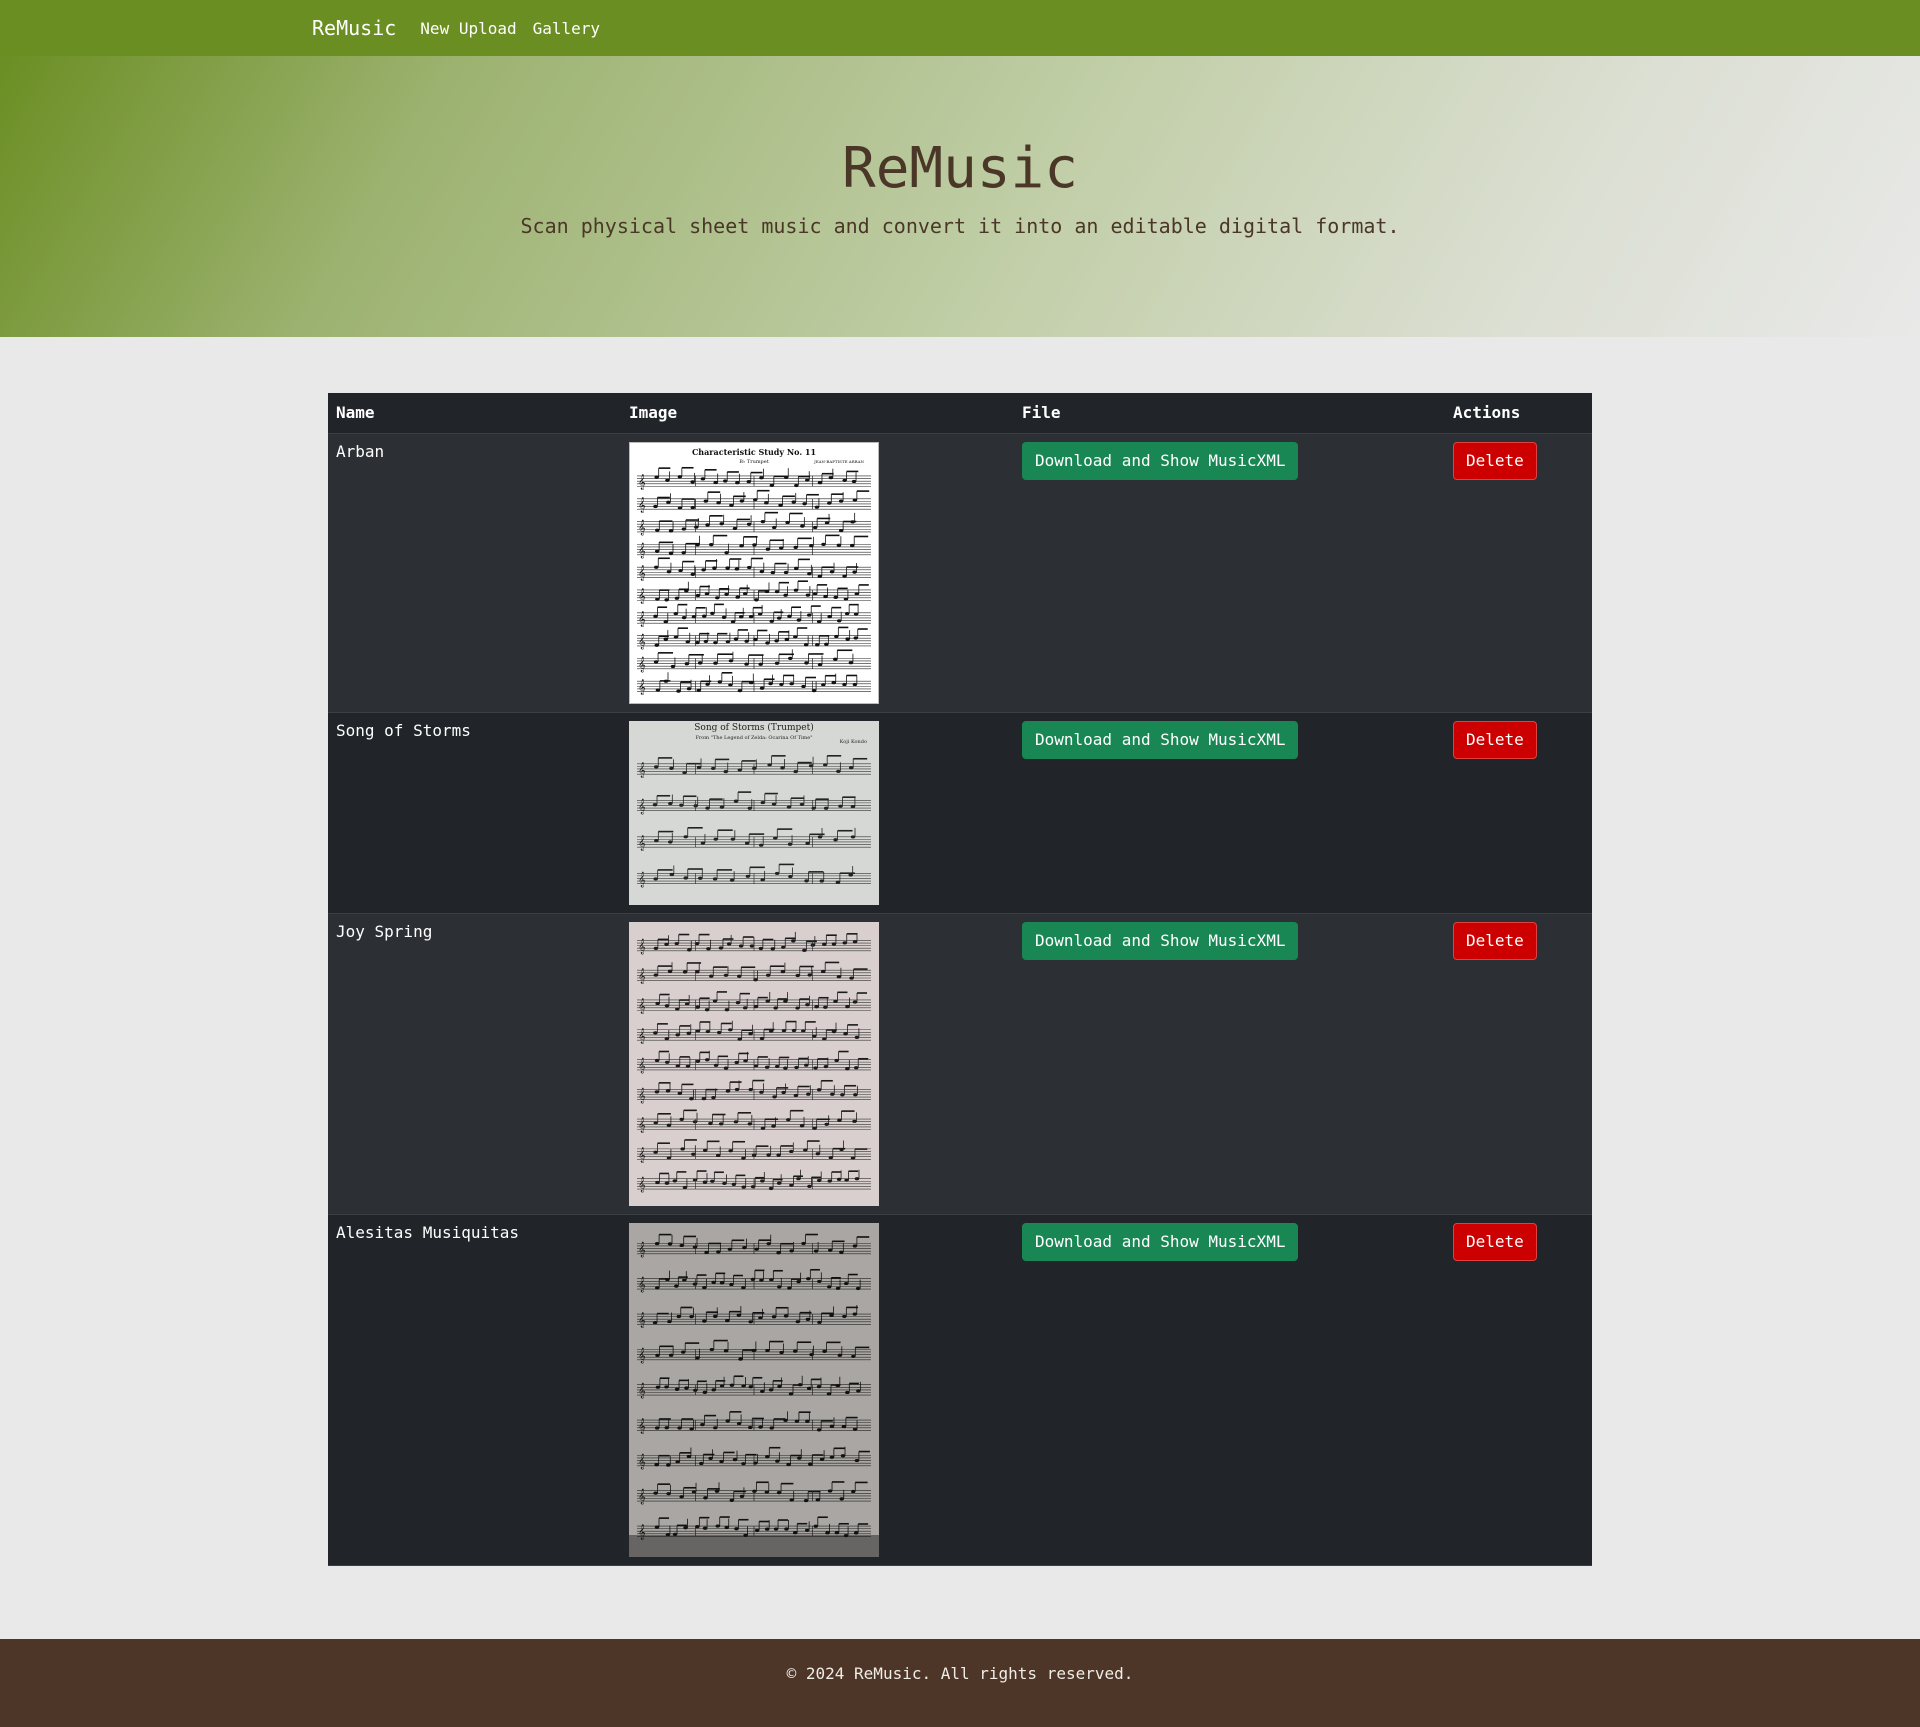  What do you see at coordinates (468, 28) in the screenshot?
I see `nav-link-new-upload: New Upload` at bounding box center [468, 28].